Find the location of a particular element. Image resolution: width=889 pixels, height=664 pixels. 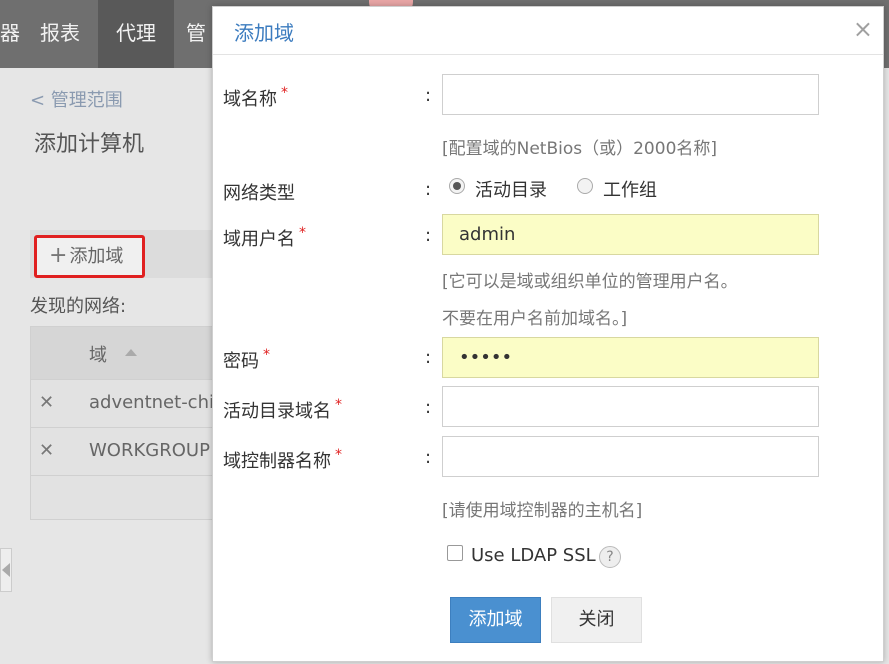

network-type-label: 网络类型 is located at coordinates (259, 193).